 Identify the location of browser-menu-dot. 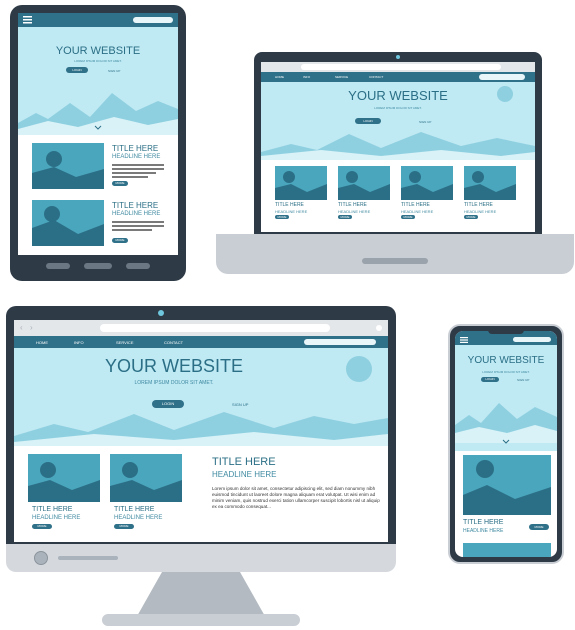
(379, 328).